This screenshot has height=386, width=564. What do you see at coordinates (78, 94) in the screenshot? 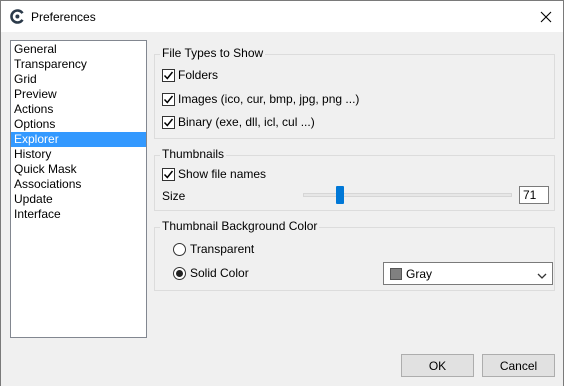
I see `sidebar-item-preview: Preview` at bounding box center [78, 94].